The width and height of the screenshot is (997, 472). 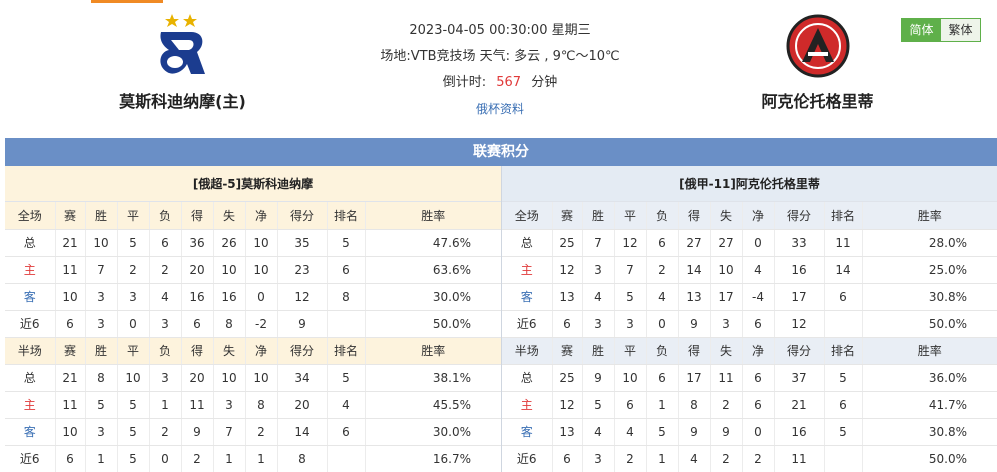 What do you see at coordinates (500, 109) in the screenshot?
I see `cup-info-link: 俄杯资料` at bounding box center [500, 109].